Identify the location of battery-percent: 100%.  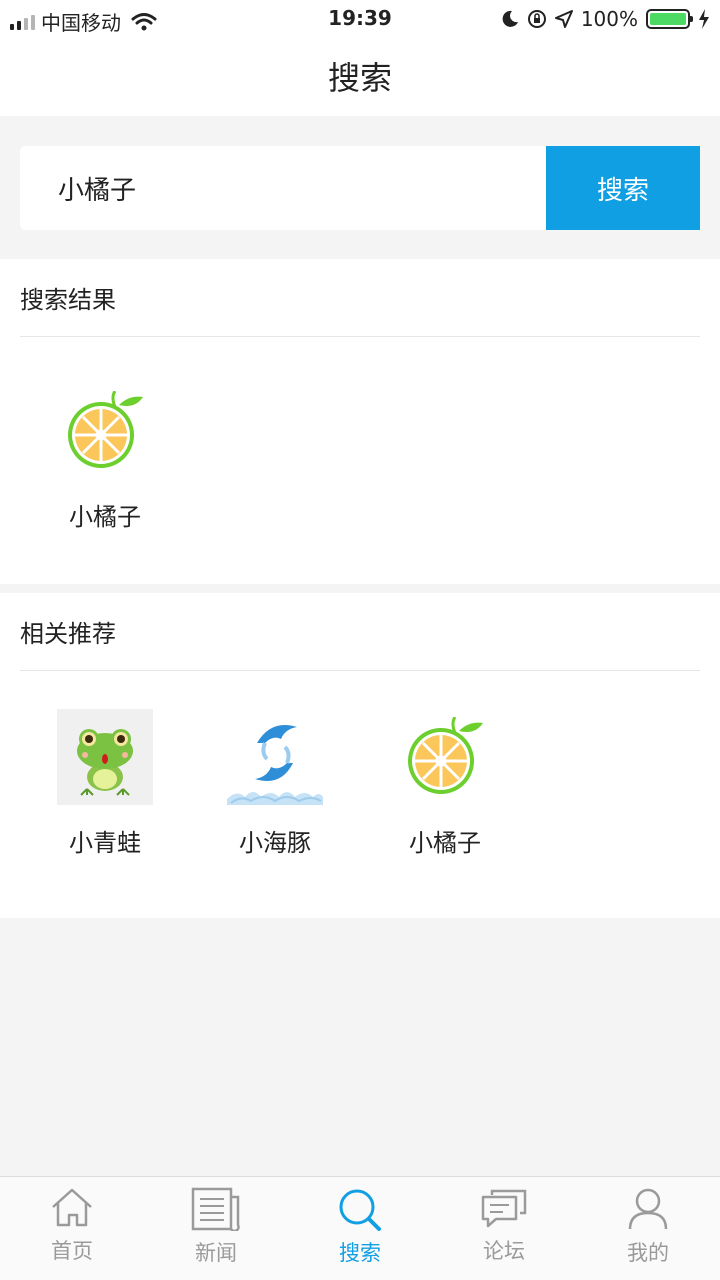
(609, 19).